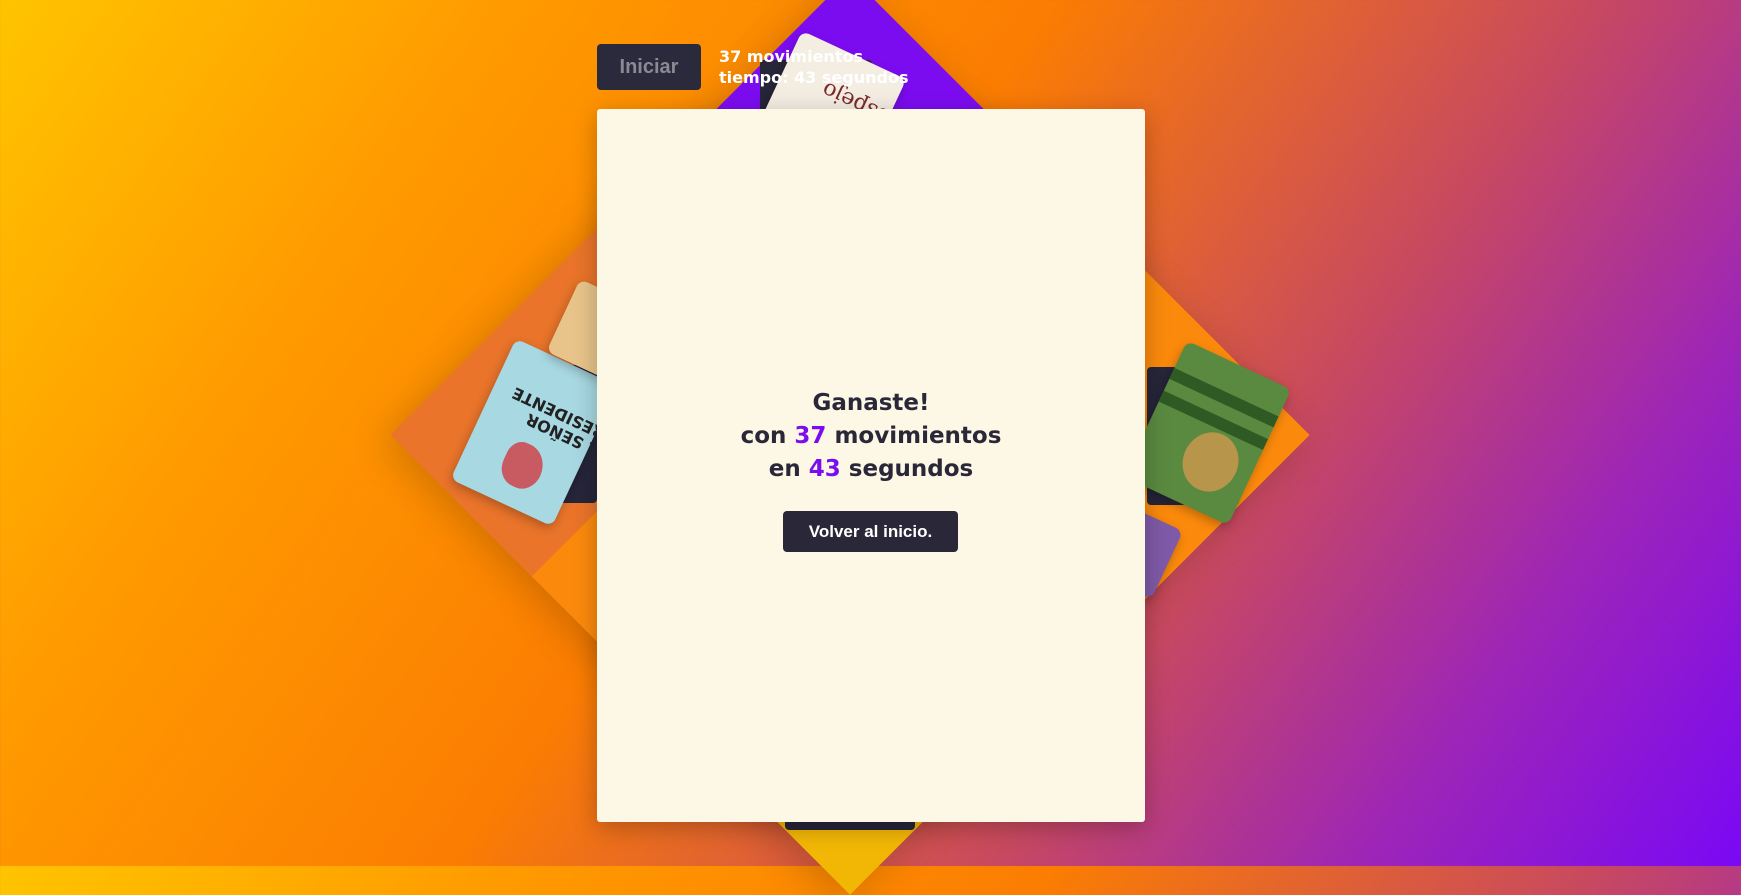 The width and height of the screenshot is (1741, 895). What do you see at coordinates (824, 469) in the screenshot?
I see `time-value: 43` at bounding box center [824, 469].